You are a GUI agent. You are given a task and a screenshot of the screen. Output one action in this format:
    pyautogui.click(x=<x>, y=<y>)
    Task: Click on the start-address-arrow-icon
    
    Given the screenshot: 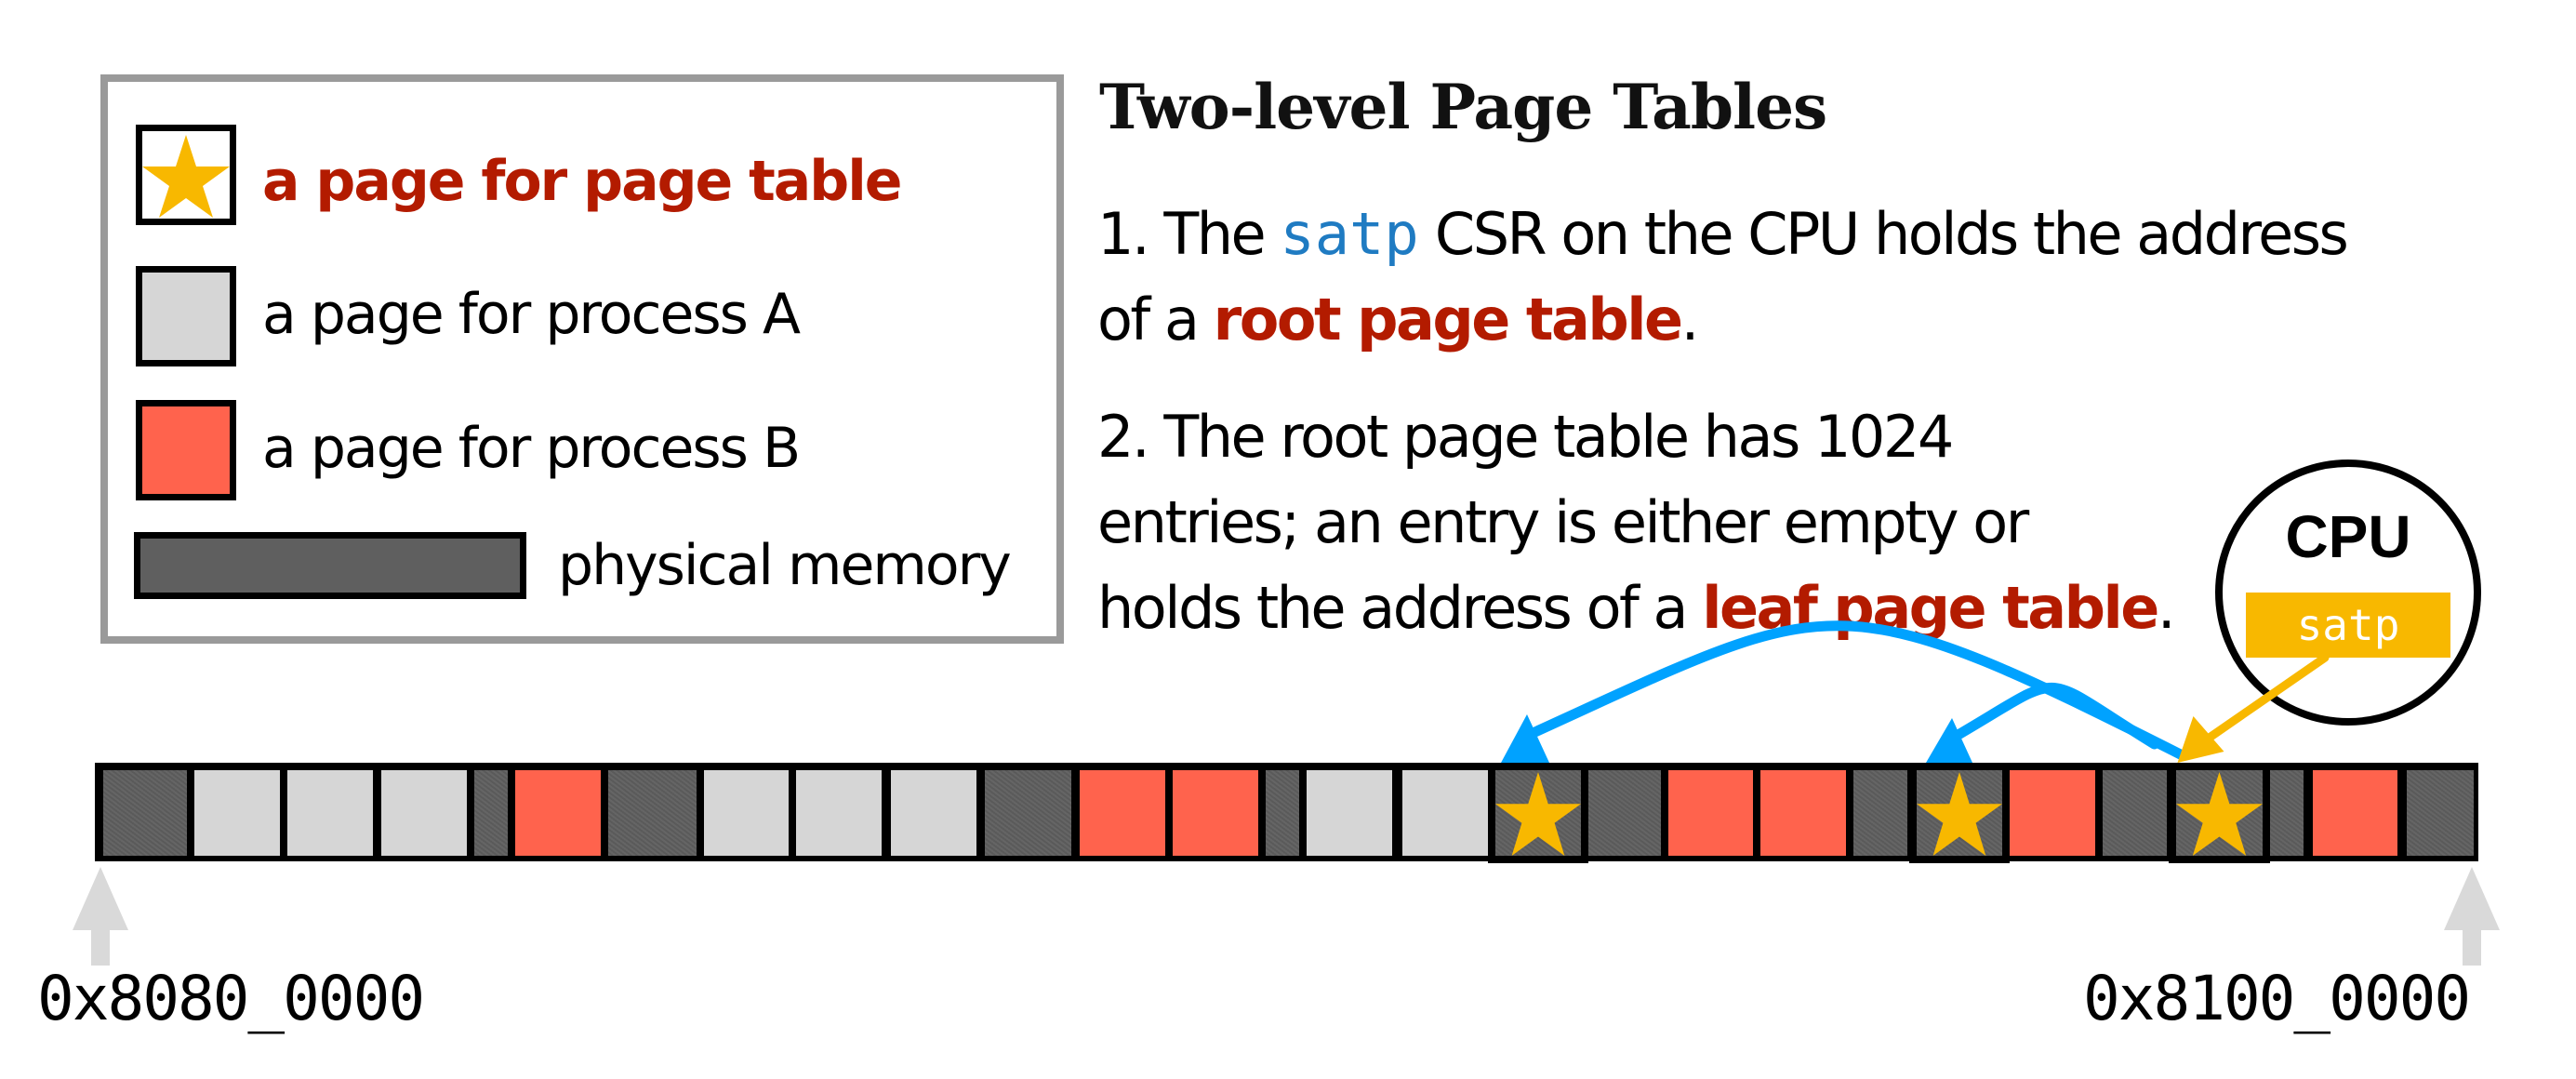 What is the action you would take?
    pyautogui.click(x=100, y=916)
    